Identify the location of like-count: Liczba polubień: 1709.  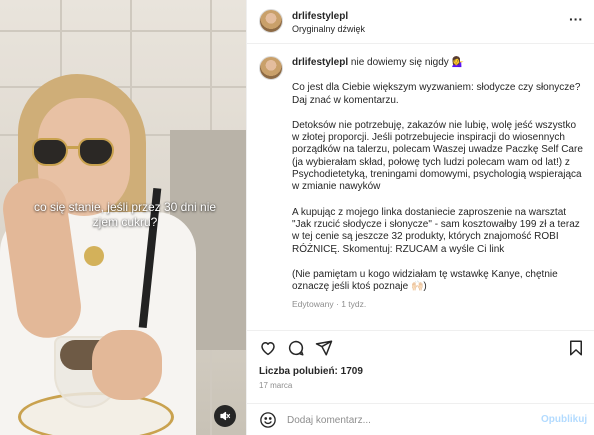
(311, 371).